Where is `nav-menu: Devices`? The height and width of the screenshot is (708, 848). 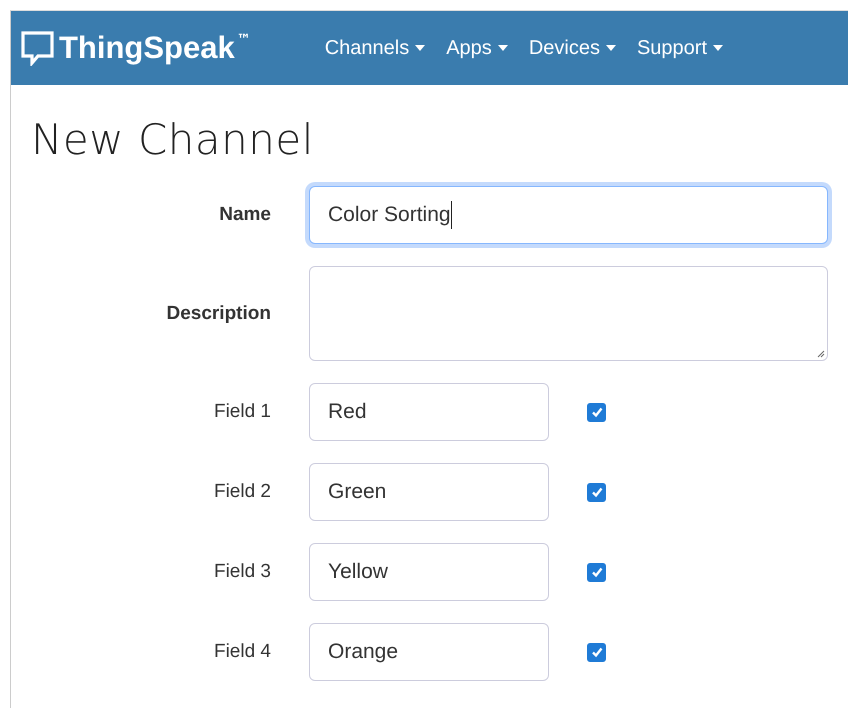
nav-menu: Devices is located at coordinates (564, 48).